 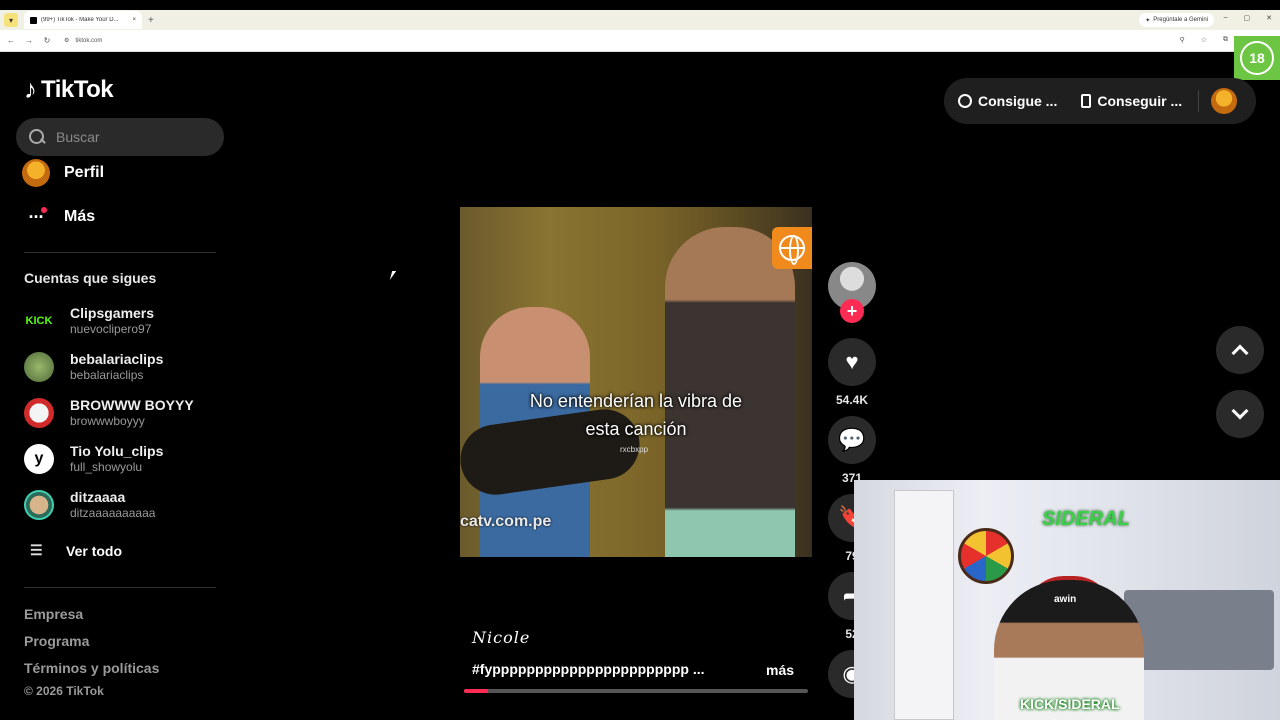 What do you see at coordinates (924, 605) in the screenshot?
I see `webcam-scene-door` at bounding box center [924, 605].